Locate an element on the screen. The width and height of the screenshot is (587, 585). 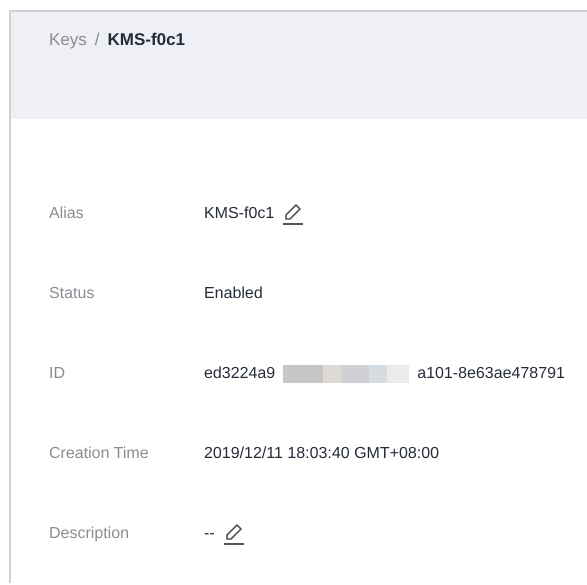
field-label: Status is located at coordinates (72, 294).